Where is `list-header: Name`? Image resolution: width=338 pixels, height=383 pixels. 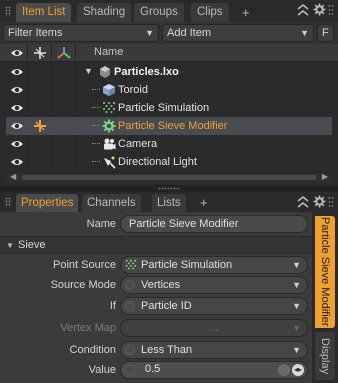
list-header: Name is located at coordinates (169, 53).